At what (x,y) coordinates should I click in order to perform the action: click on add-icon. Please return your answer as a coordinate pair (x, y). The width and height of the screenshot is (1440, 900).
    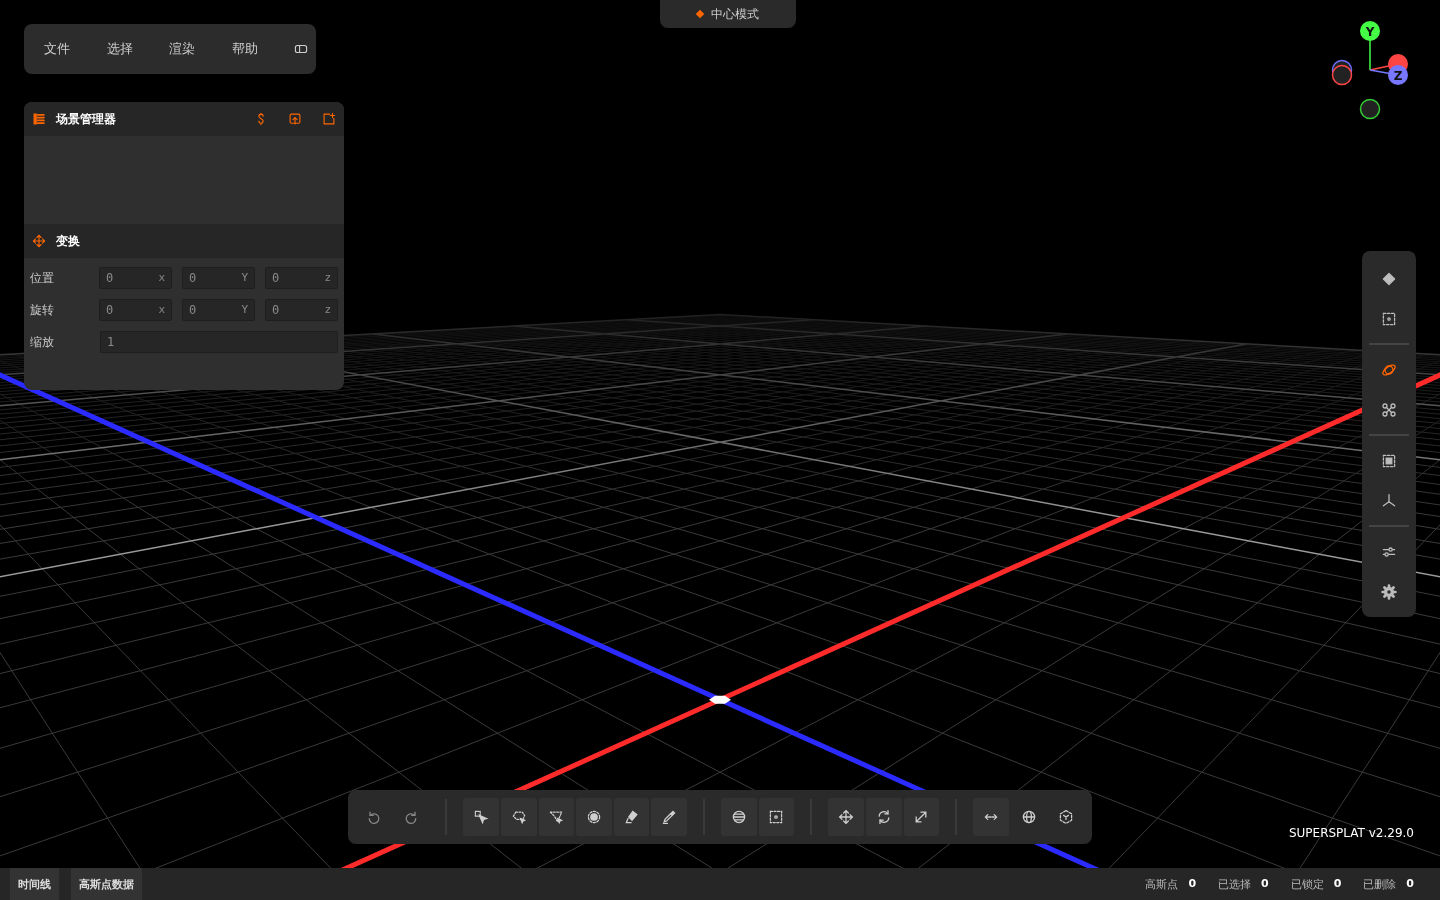
    Looking at the image, I should click on (329, 119).